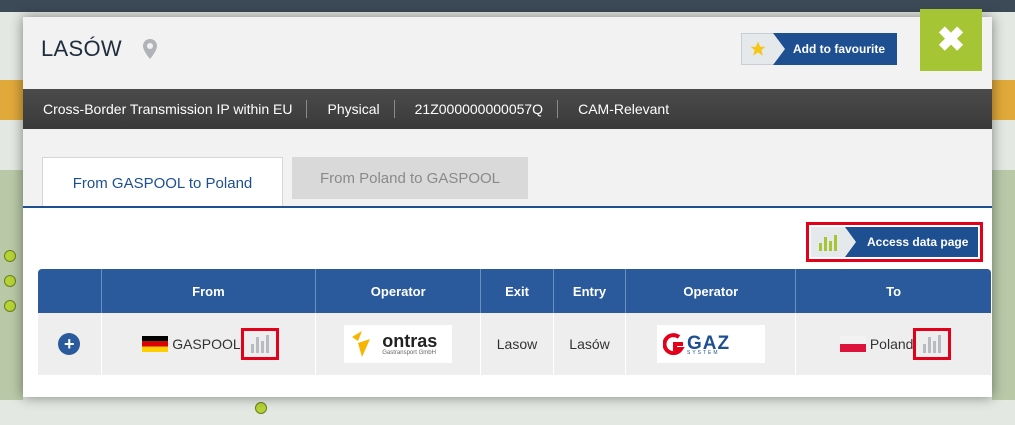 This screenshot has height=425, width=1015. I want to click on header-expand, so click(70, 291).